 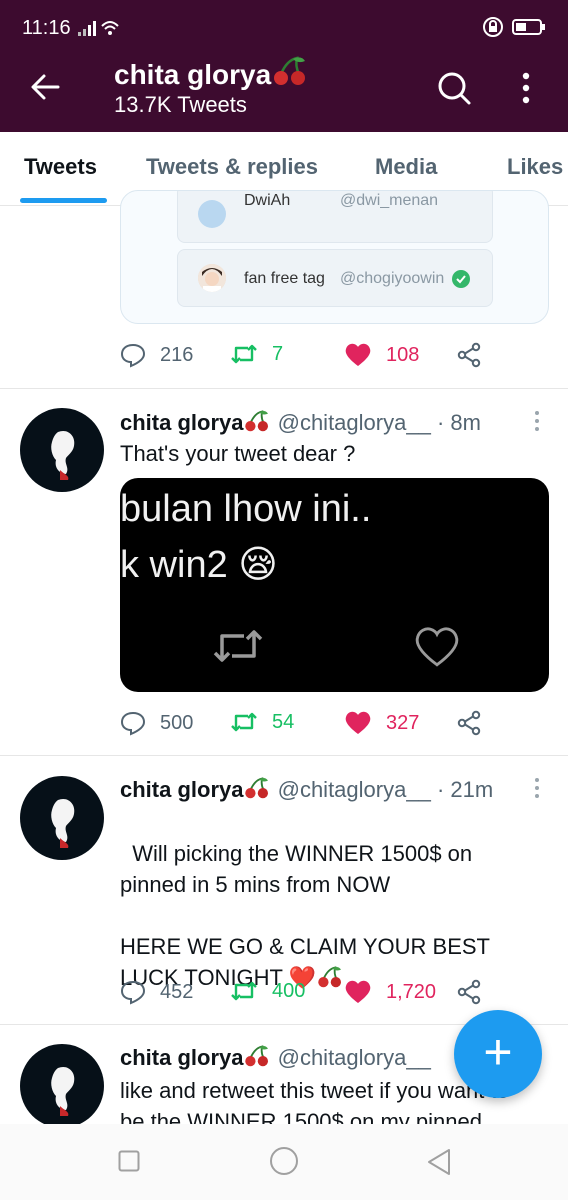 What do you see at coordinates (180, 104) in the screenshot?
I see `tweet-count: 13.7K Tweets` at bounding box center [180, 104].